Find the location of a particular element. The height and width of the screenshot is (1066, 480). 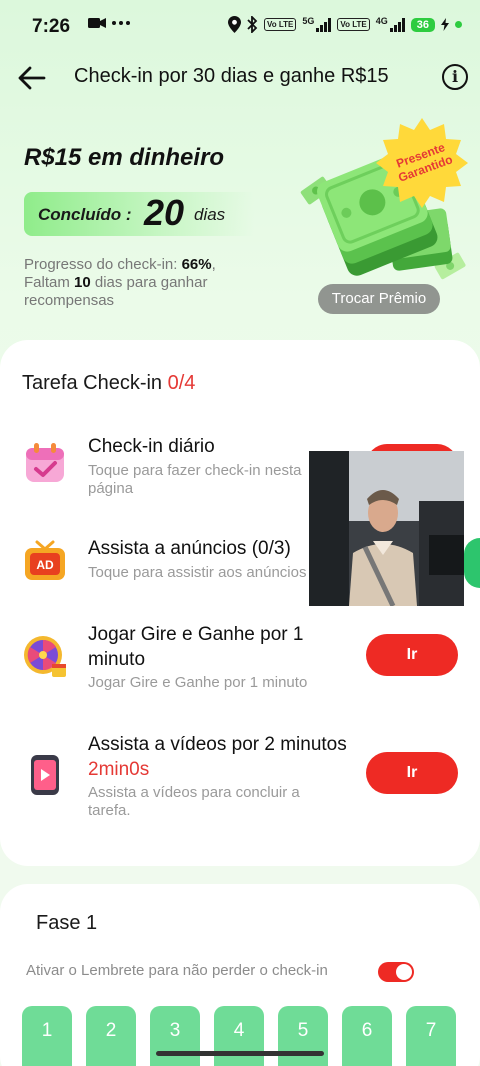

task-desc: Toque para fazer check-in nesta página is located at coordinates (195, 479).